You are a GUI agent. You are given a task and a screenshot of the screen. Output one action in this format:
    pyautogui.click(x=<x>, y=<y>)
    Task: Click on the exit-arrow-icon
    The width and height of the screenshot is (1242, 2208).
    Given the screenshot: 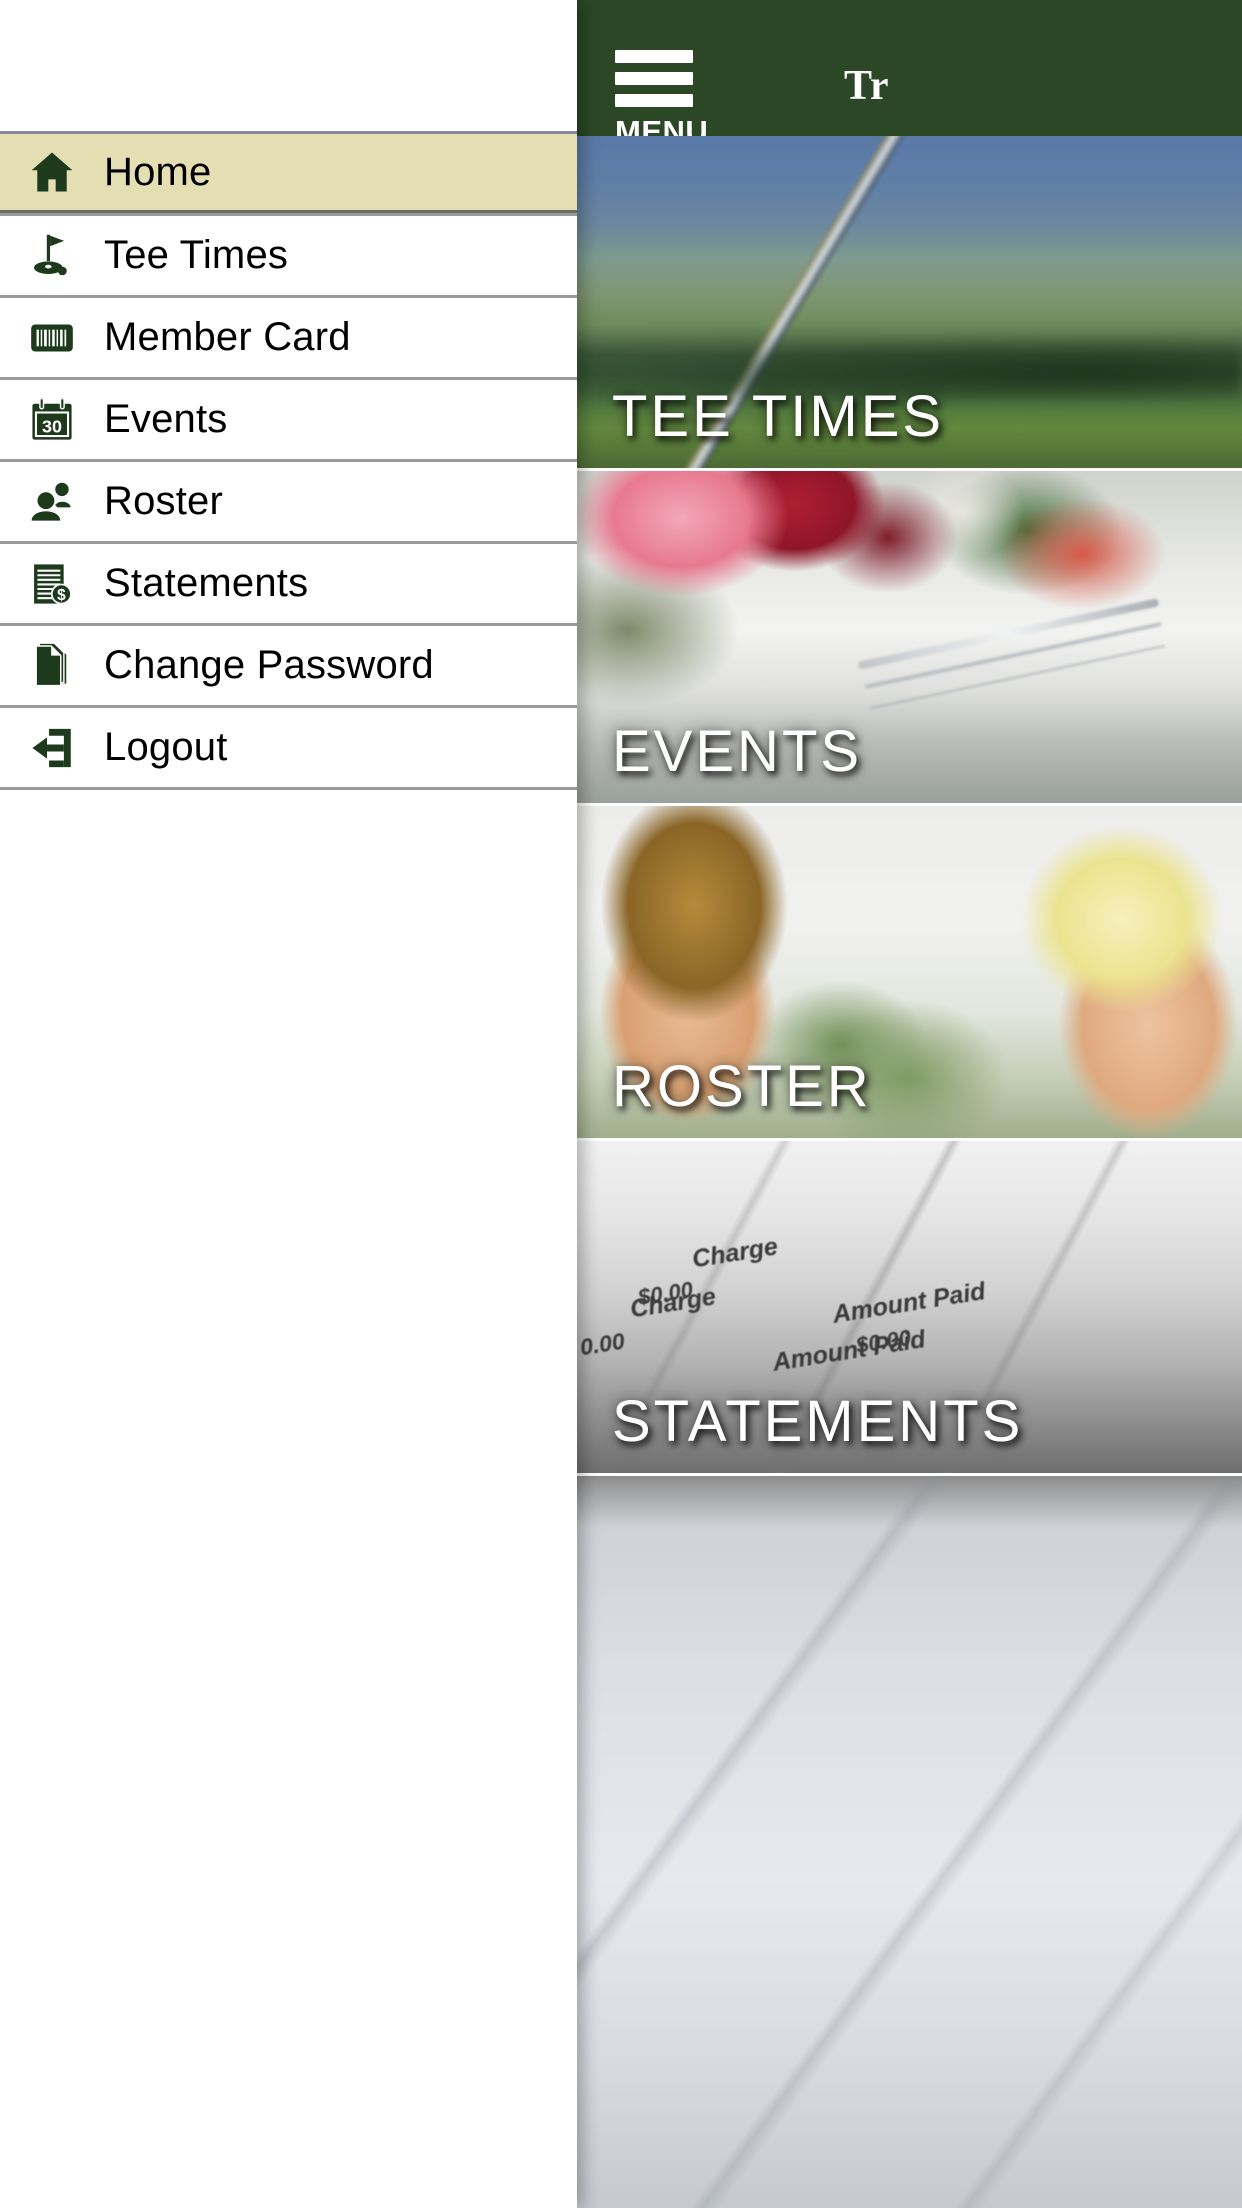 What is the action you would take?
    pyautogui.click(x=52, y=748)
    